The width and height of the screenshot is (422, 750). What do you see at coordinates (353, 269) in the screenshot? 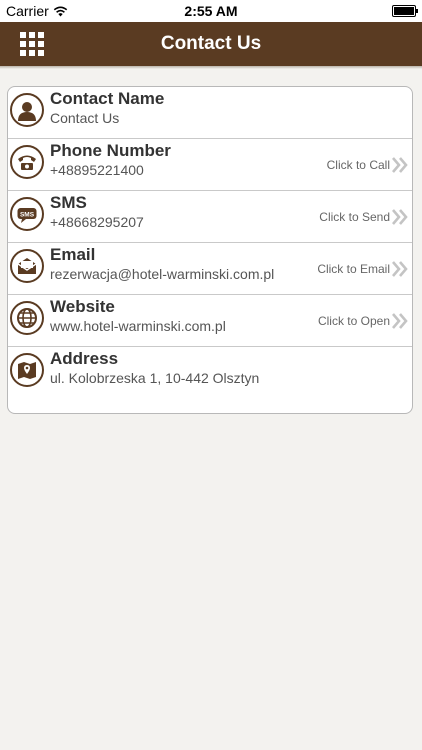
I see `email-action-label: Click to Email` at bounding box center [353, 269].